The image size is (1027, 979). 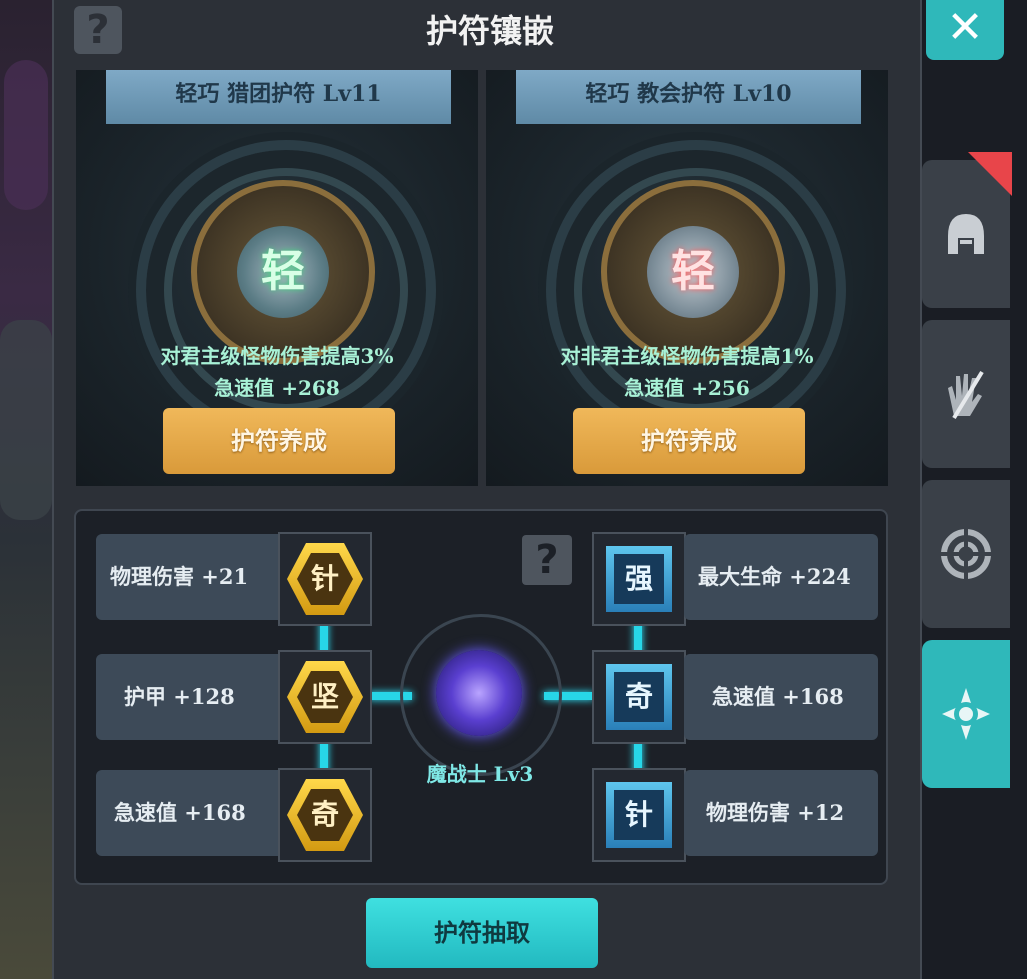 I want to click on new-badge, so click(x=990, y=174).